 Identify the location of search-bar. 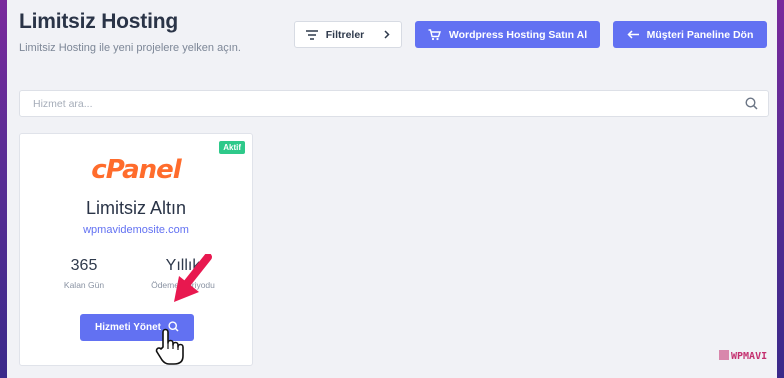
(394, 103).